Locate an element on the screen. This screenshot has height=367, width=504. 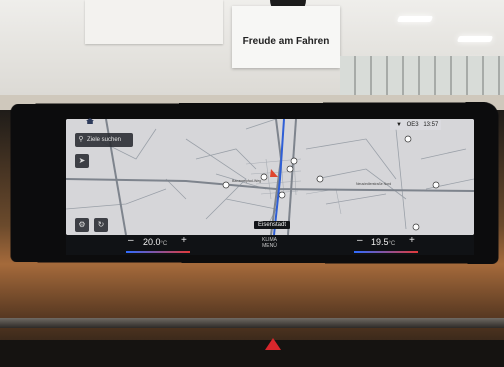
climate-menu-button: KLIMA MENÜ is located at coordinates (269, 243).